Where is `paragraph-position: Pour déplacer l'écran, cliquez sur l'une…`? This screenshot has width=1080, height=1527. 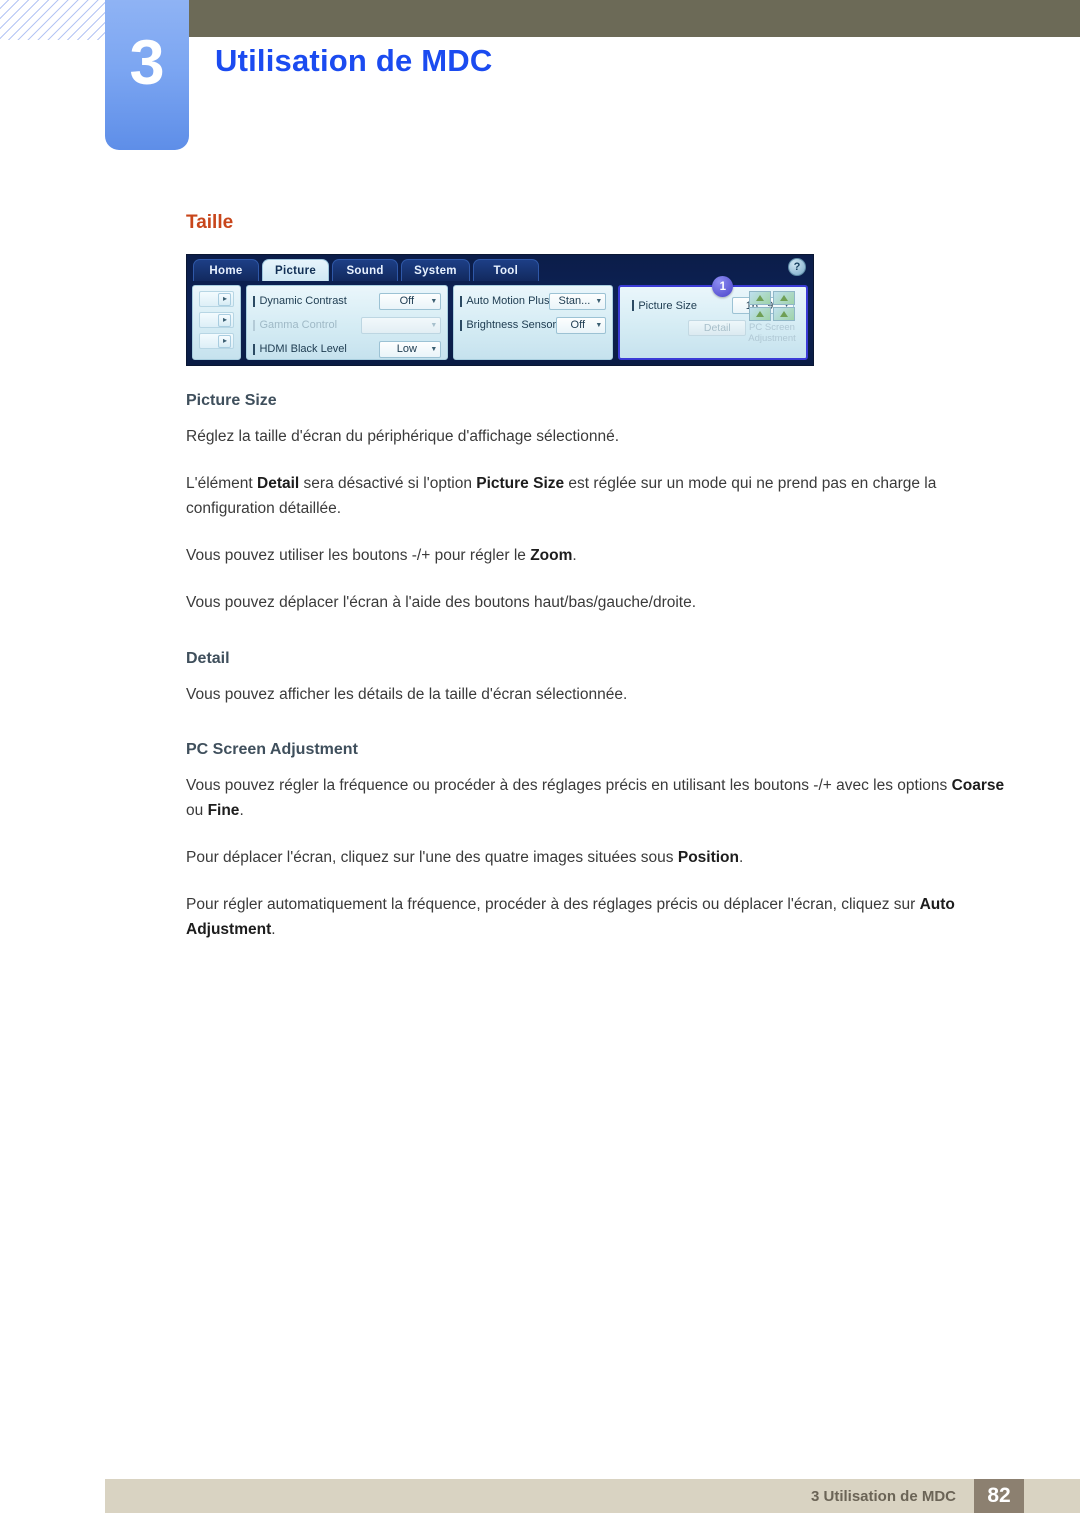
paragraph-position: Pour déplacer l'écran, cliquez sur l'une… is located at coordinates (596, 857).